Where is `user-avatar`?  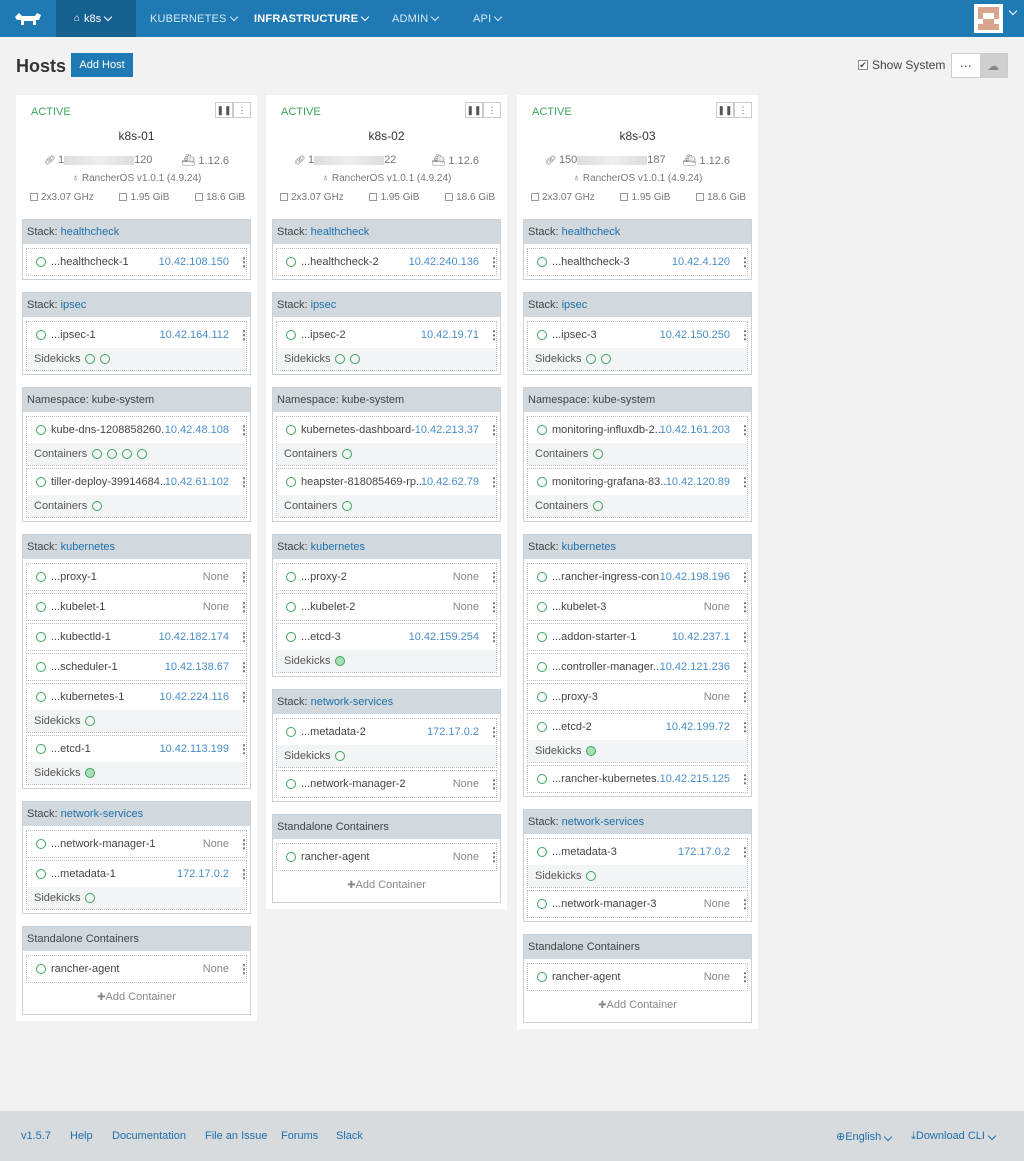 user-avatar is located at coordinates (988, 18).